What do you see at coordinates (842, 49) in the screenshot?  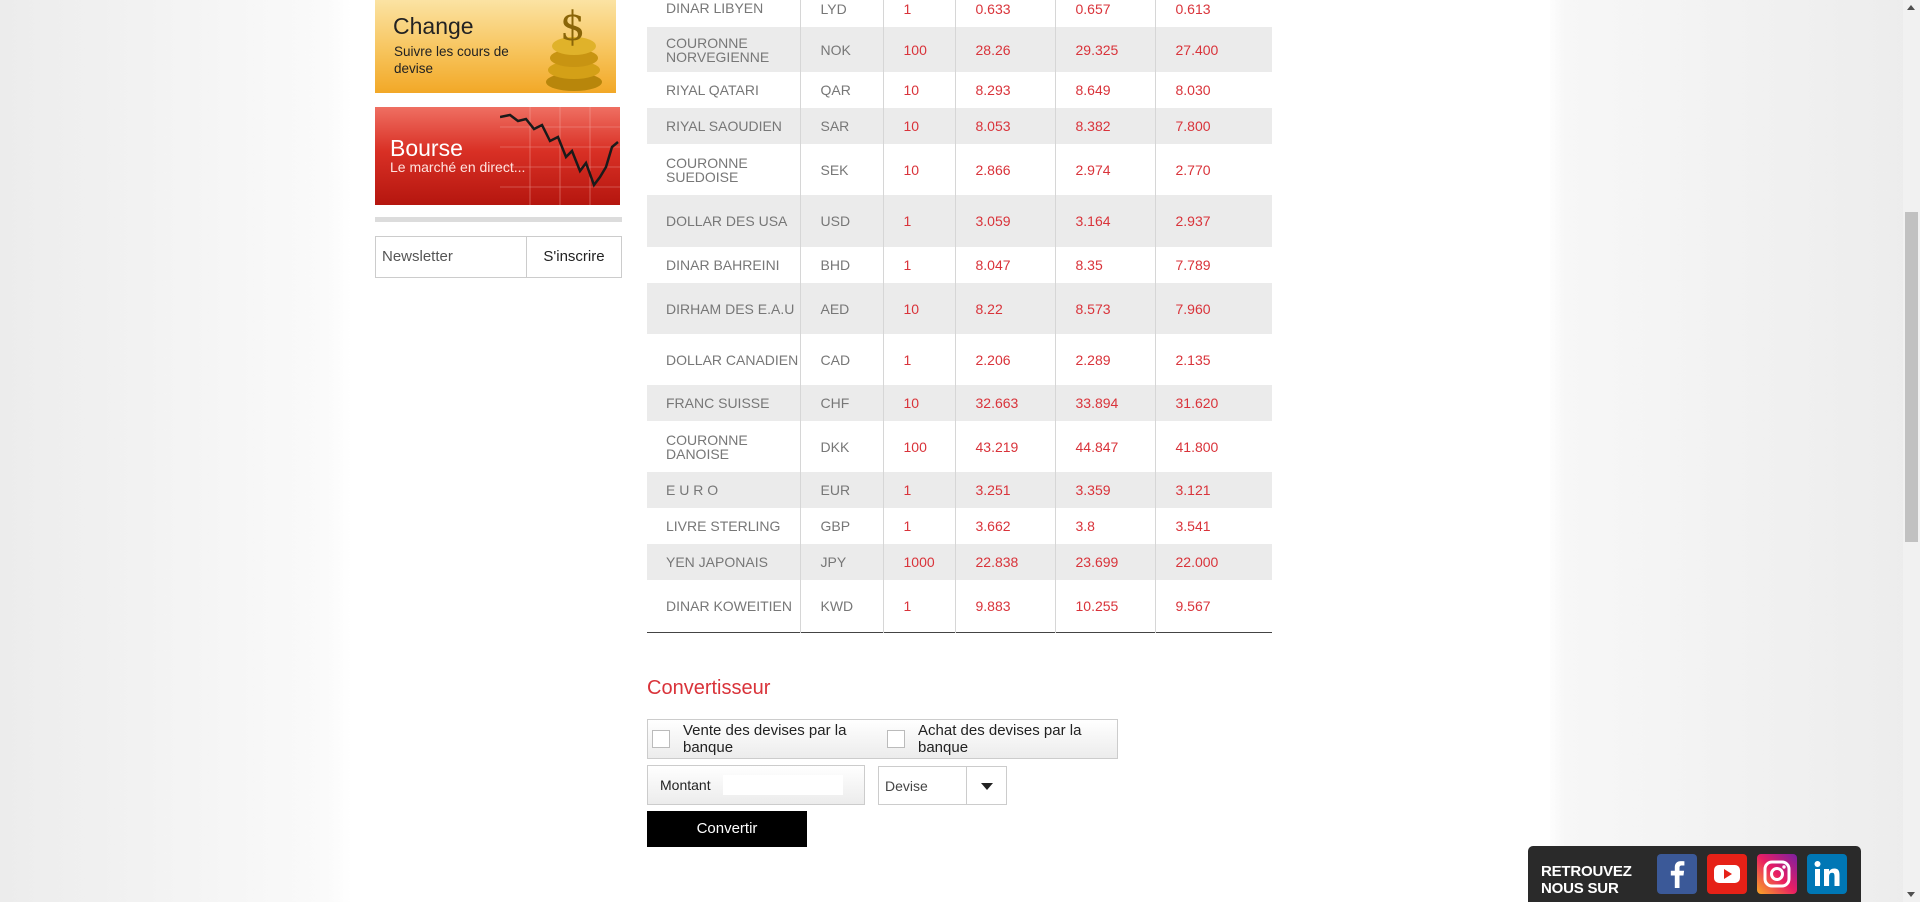 I see `currency-code: NOK` at bounding box center [842, 49].